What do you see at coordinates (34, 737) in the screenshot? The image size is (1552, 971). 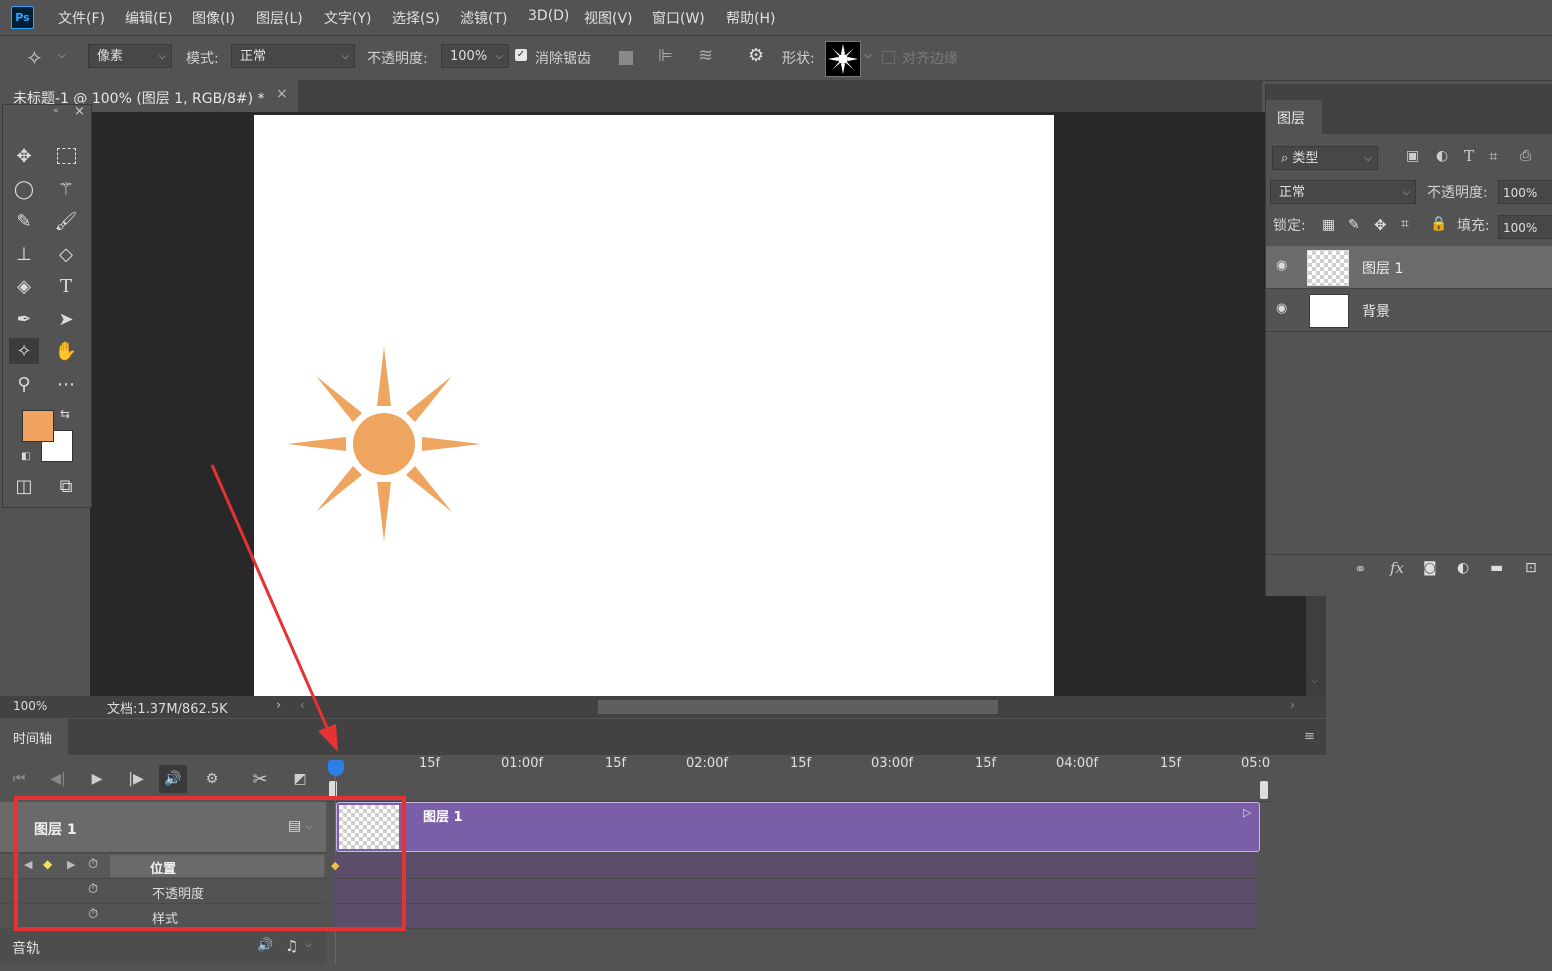 I see `tab-timeline: 时间轴` at bounding box center [34, 737].